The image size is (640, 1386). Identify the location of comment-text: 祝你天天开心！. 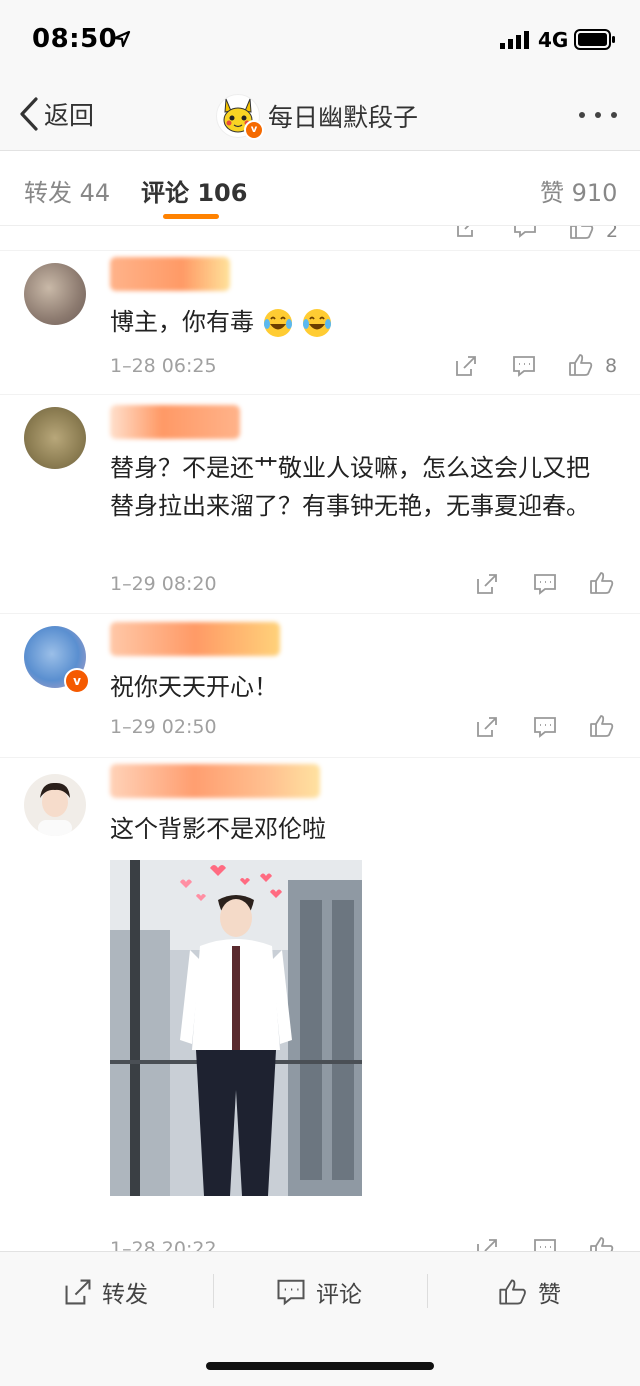
(194, 687).